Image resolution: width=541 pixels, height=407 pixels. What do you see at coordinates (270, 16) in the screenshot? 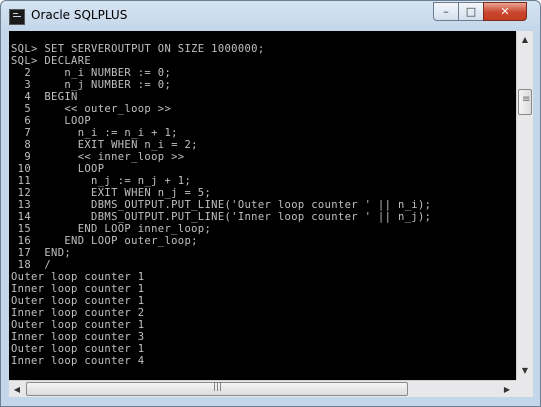
I see `title-bar: Oracle SQLPLUS – □ ✕` at bounding box center [270, 16].